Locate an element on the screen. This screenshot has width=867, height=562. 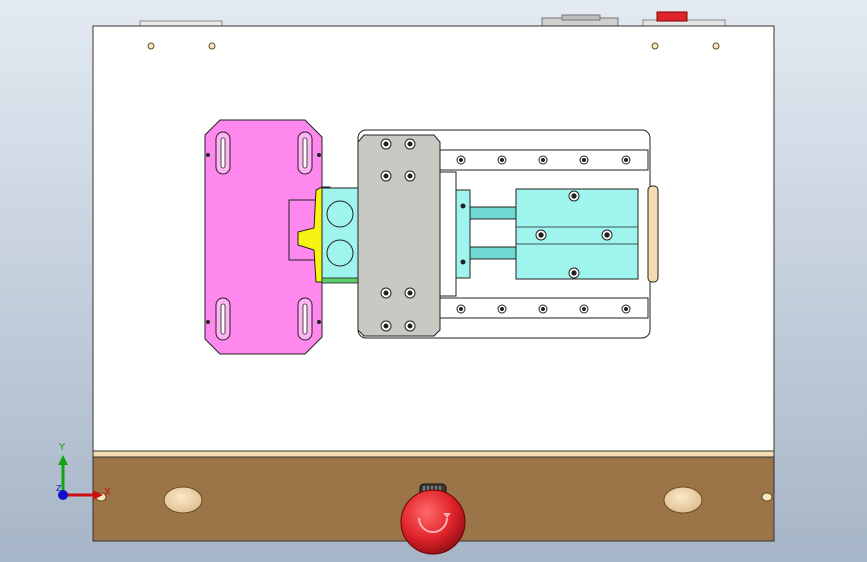
pneumatic-cylinder is located at coordinates (577, 234).